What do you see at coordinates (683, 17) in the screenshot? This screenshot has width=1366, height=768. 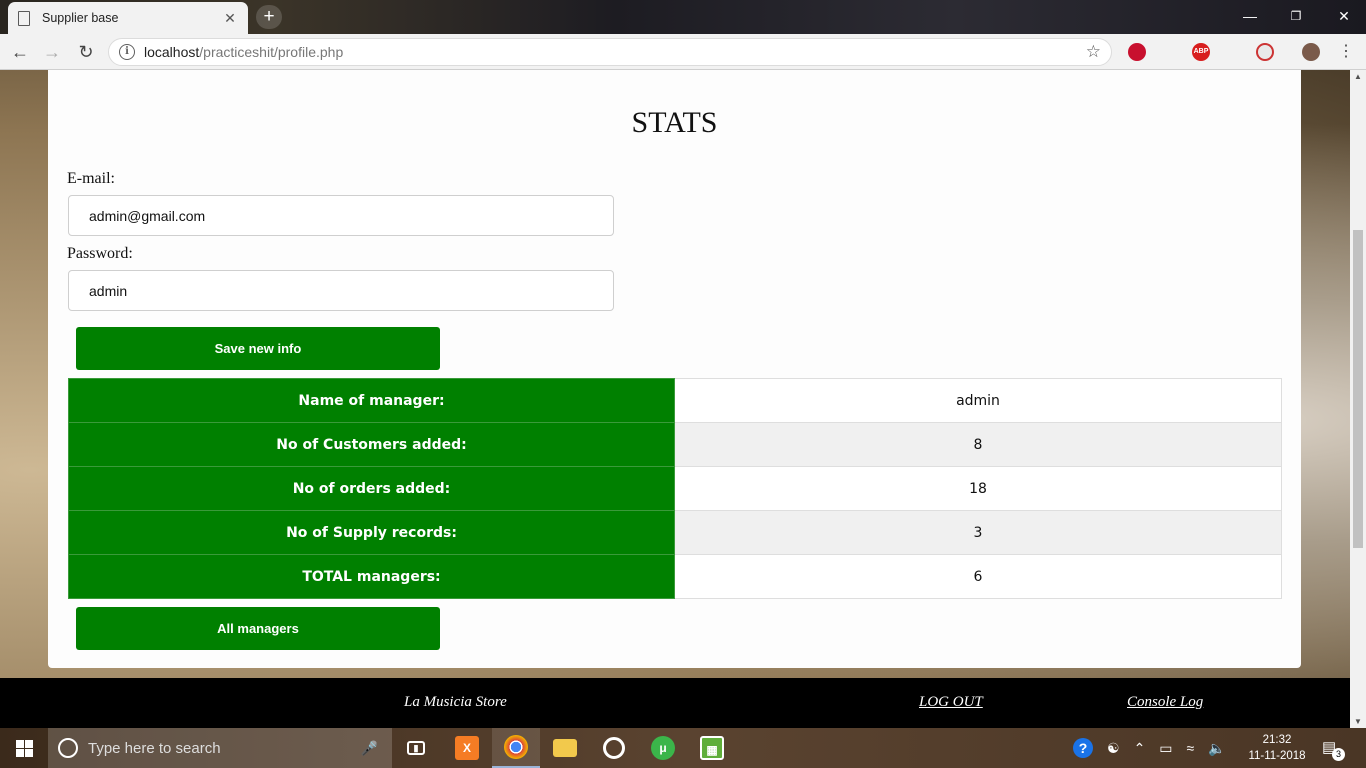 I see `browser-titlebar: Supplier base ✕ + — ❐ ✕` at bounding box center [683, 17].